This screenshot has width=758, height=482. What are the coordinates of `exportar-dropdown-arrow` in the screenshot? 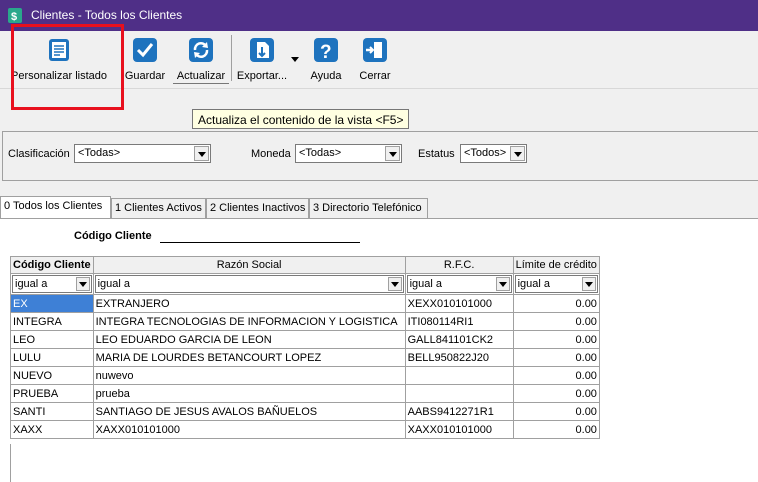 It's located at (295, 59).